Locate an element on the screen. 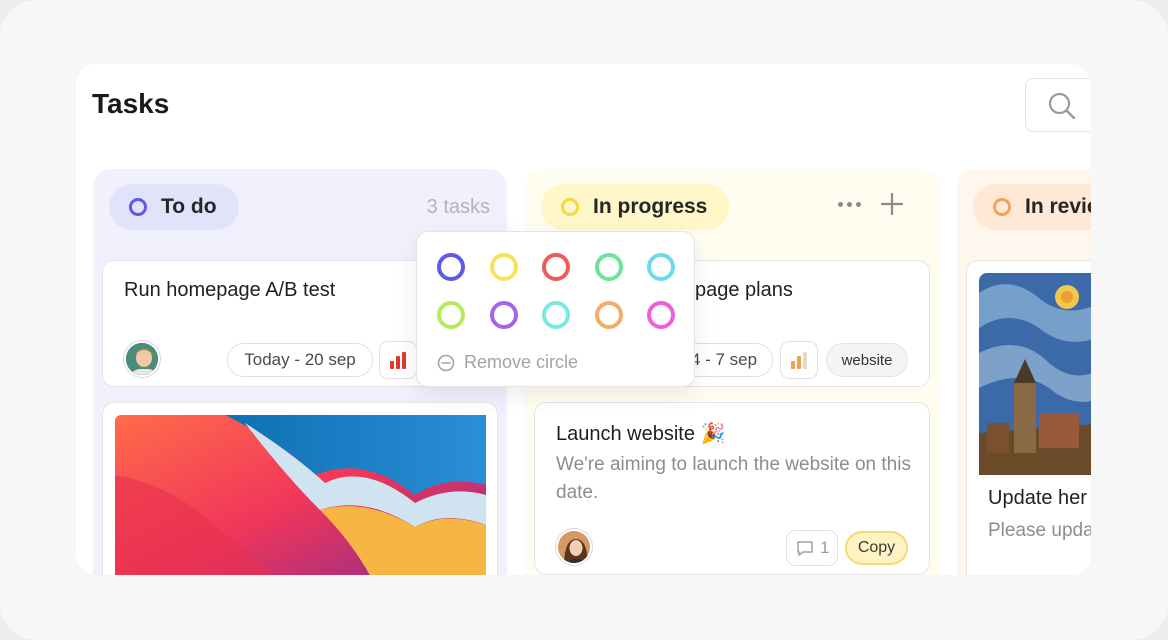 This screenshot has height=640, width=1168. task-card-image is located at coordinates (300, 488).